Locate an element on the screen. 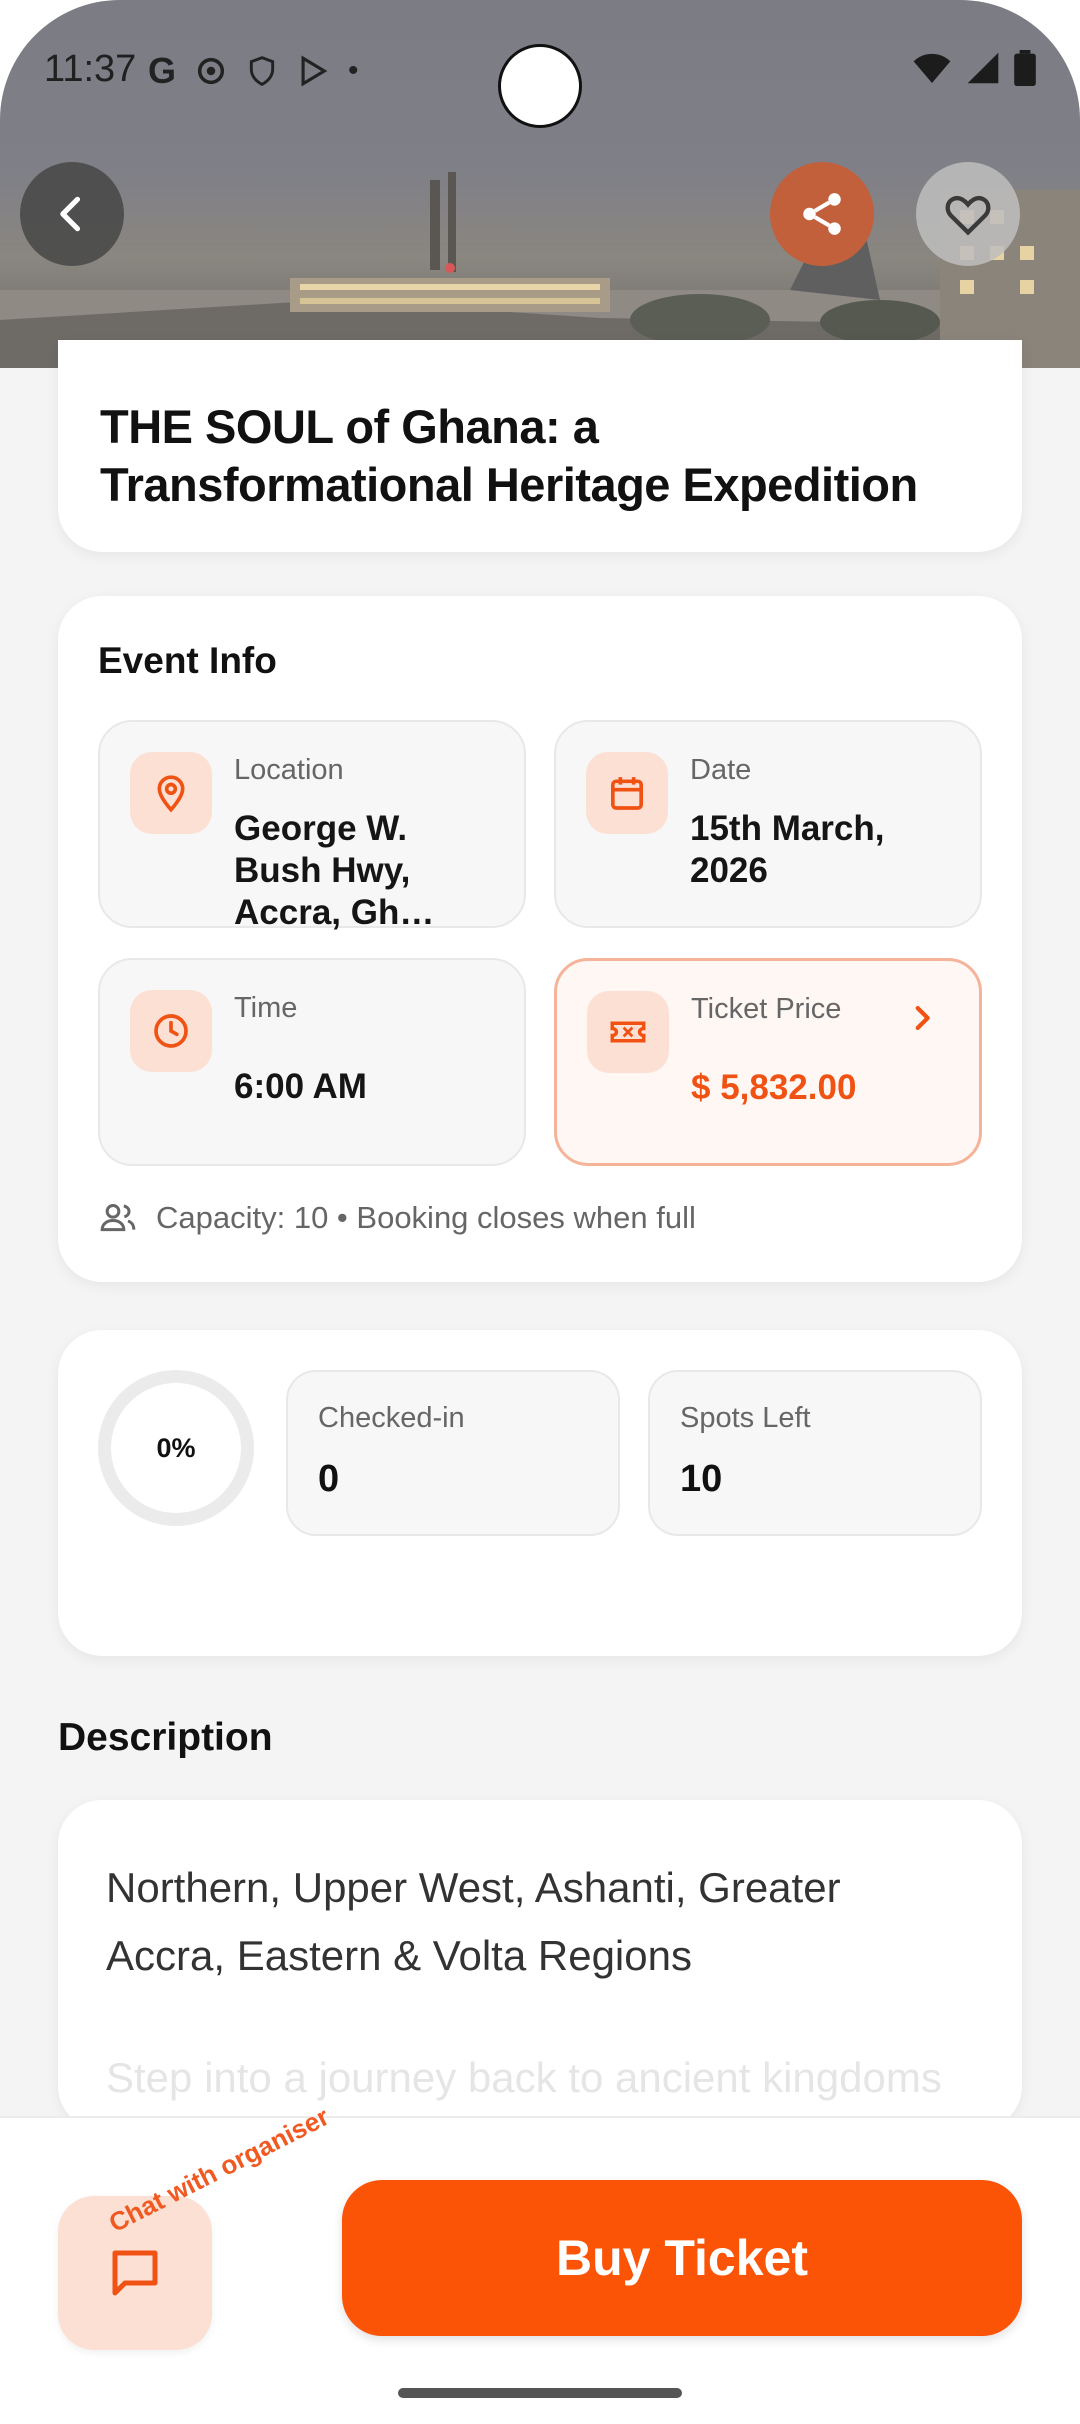  system-icons is located at coordinates (974, 68).